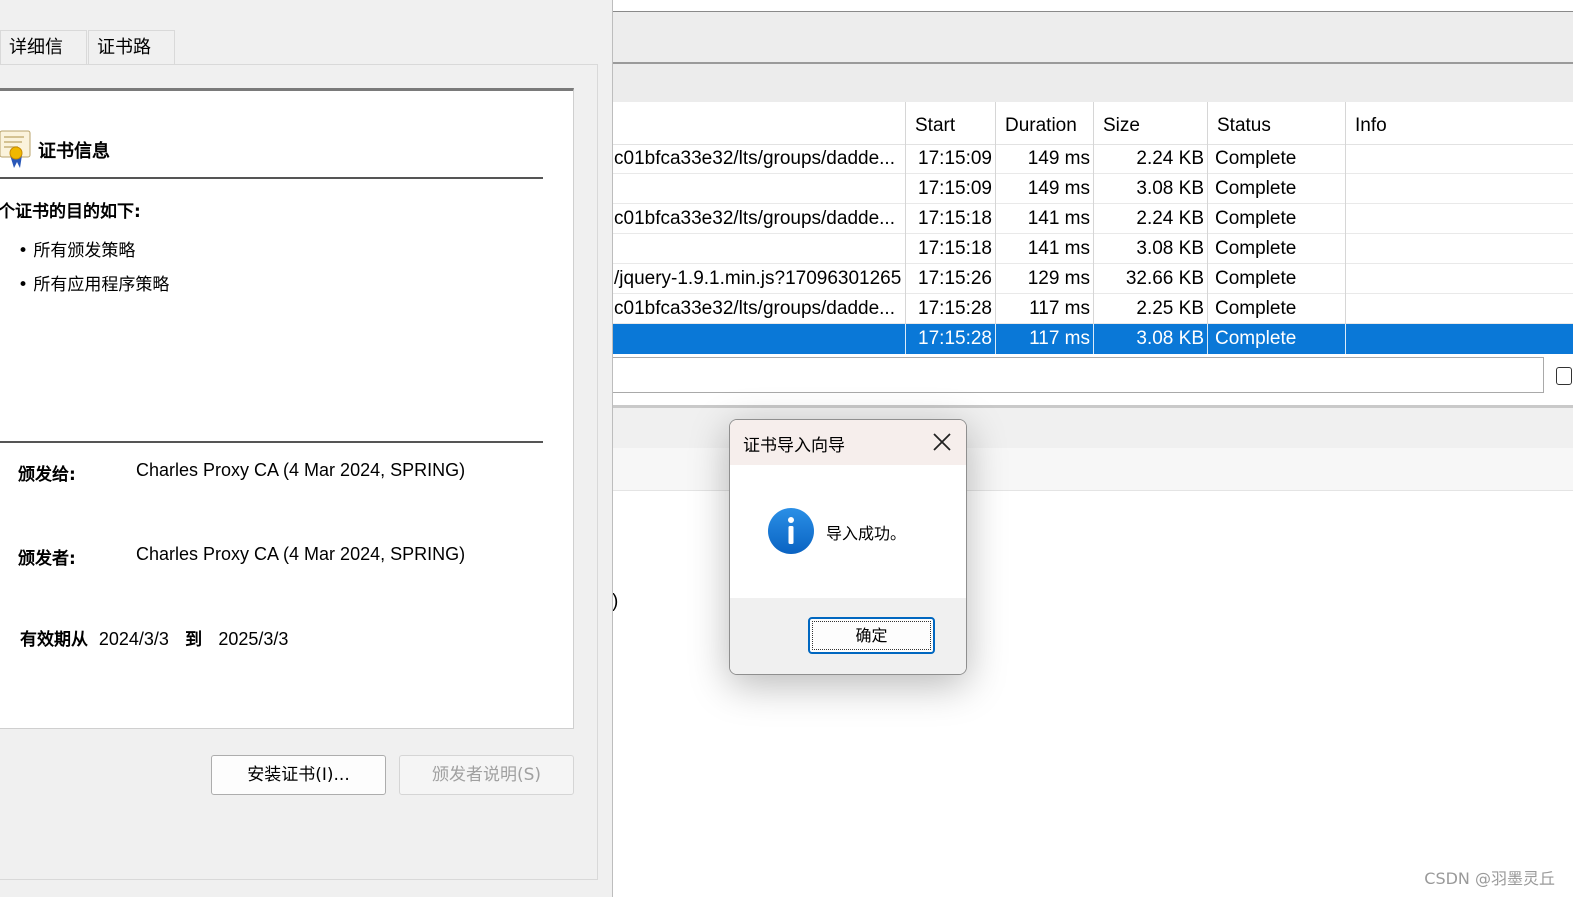  Describe the element at coordinates (794, 446) in the screenshot. I see `dialog-title: 证书导入向导` at that location.